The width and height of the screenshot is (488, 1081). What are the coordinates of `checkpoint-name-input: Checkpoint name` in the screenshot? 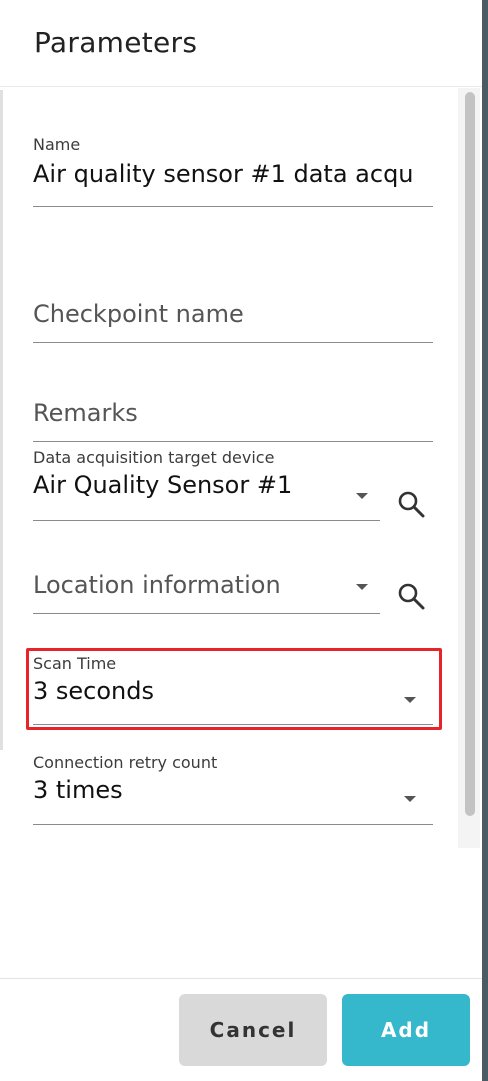 It's located at (138, 314).